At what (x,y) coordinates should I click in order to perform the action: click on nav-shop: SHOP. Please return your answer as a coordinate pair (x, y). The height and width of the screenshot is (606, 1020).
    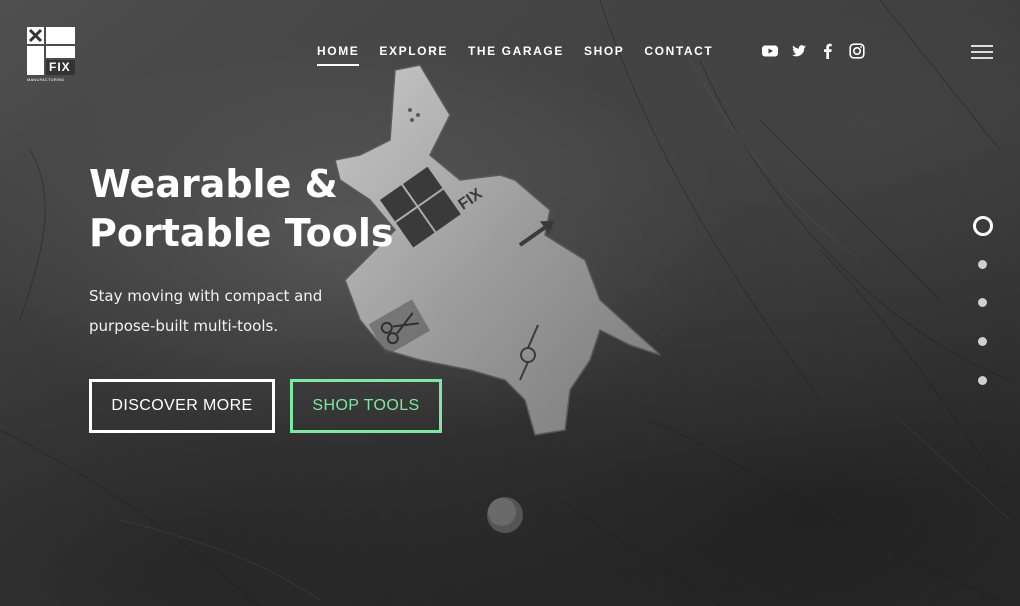
    Looking at the image, I should click on (604, 55).